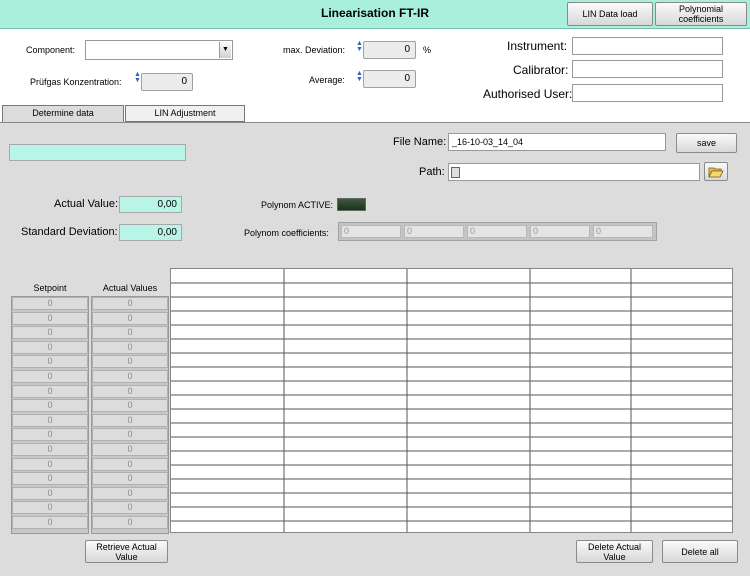 This screenshot has width=750, height=576. Describe the element at coordinates (701, 14) in the screenshot. I see `polynomial-coefficients-button: Polynomial coefficients` at that location.